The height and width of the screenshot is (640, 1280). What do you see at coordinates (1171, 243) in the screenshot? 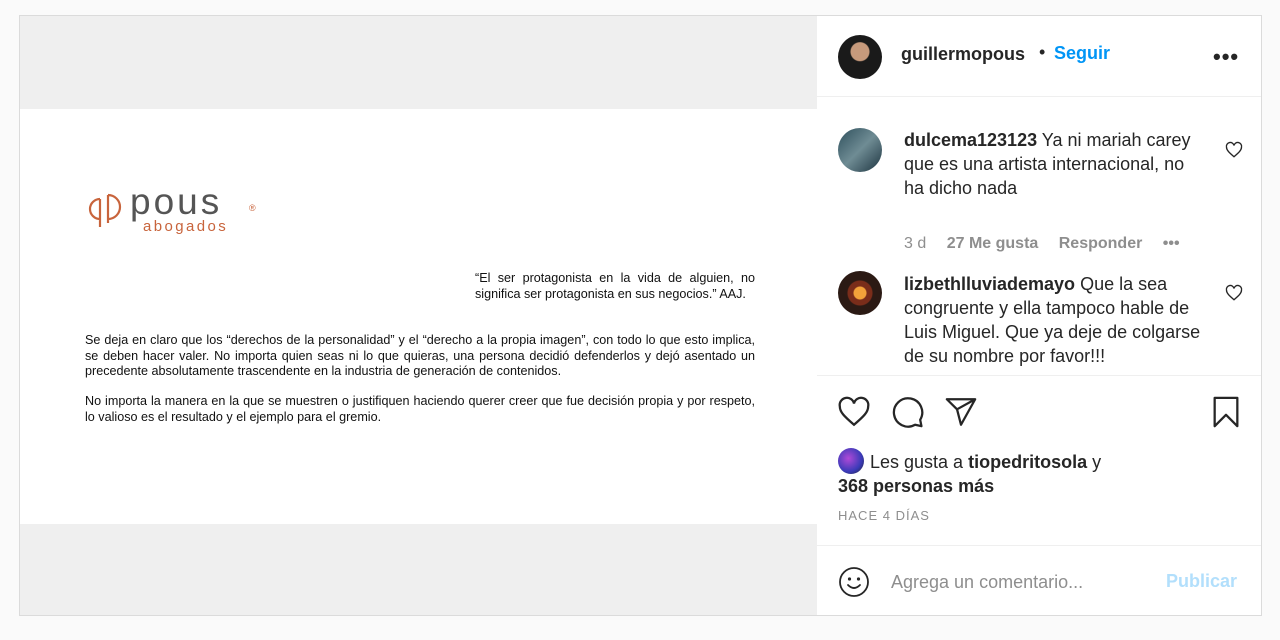
I see `comment-more-icon: •••` at bounding box center [1171, 243].